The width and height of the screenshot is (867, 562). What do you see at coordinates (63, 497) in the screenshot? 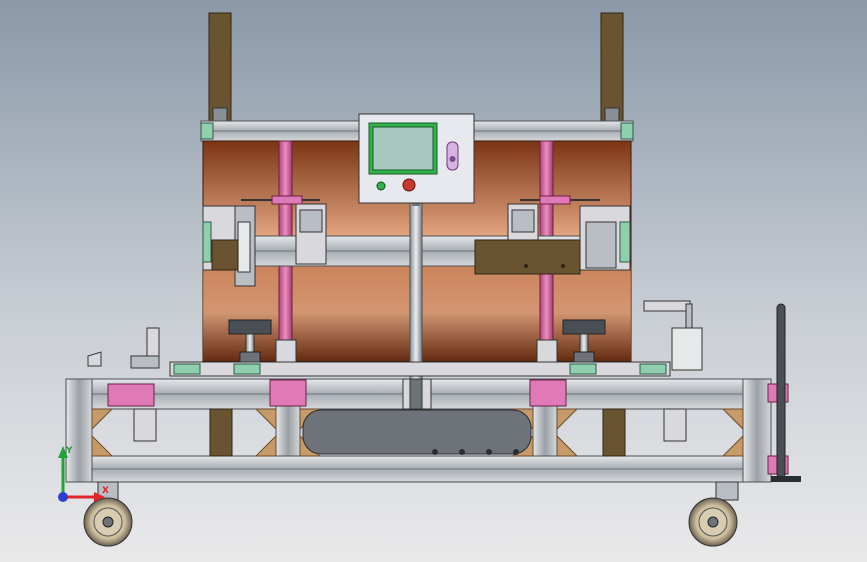
I see `z-axis-dot` at bounding box center [63, 497].